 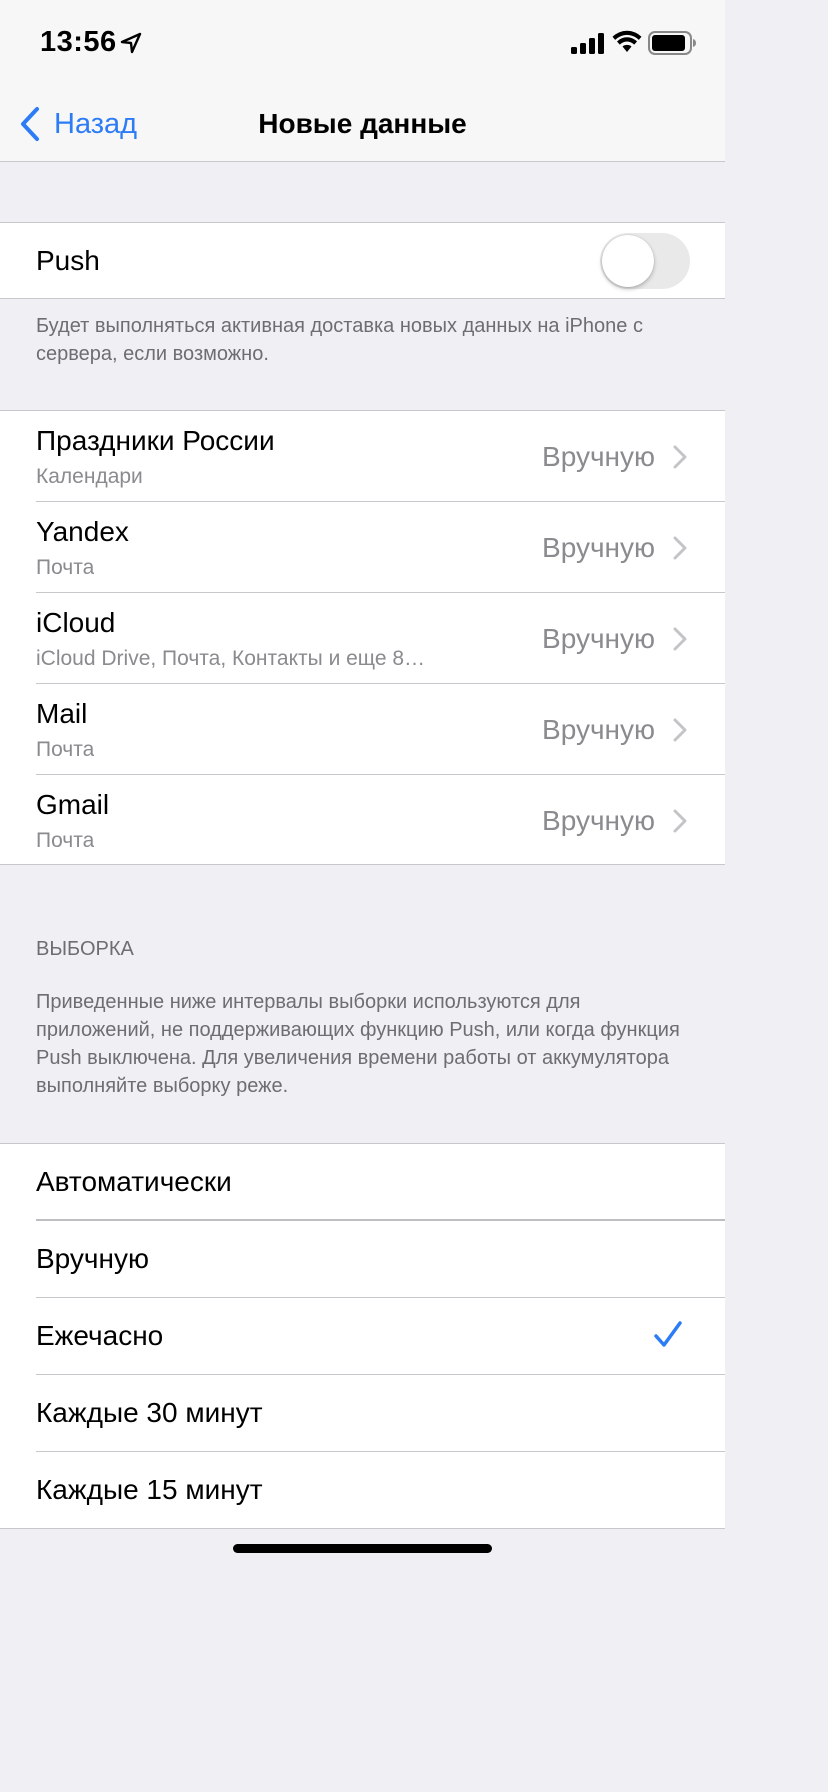 What do you see at coordinates (155, 440) in the screenshot?
I see `account-name: Праздники России` at bounding box center [155, 440].